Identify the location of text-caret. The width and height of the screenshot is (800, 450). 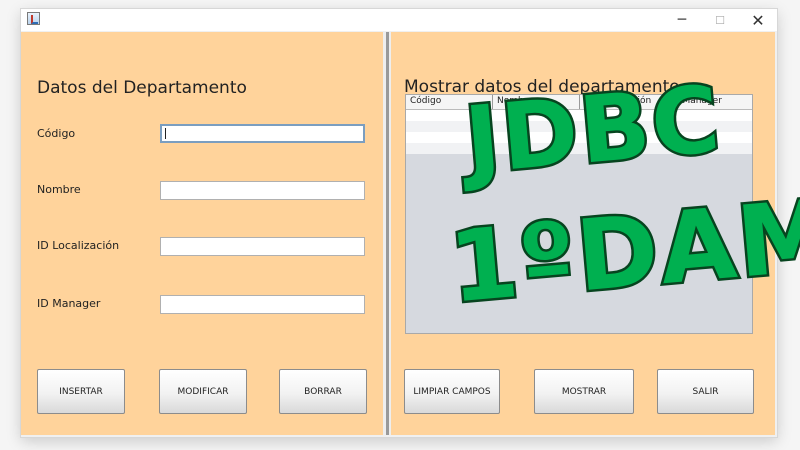
(165, 133).